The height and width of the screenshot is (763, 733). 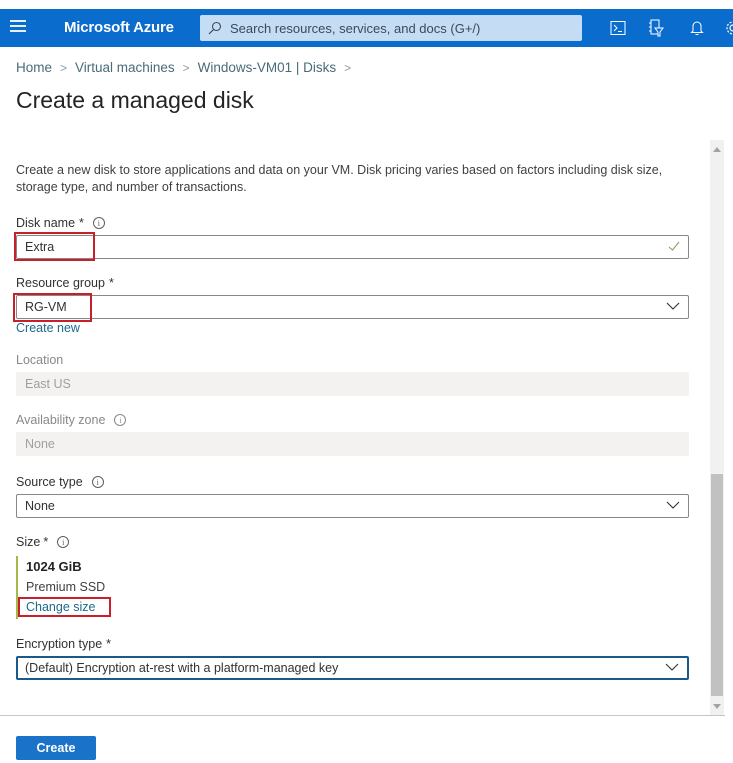 I want to click on size-summary: 1024 GiB Premium SSD Change size, so click(x=66, y=587).